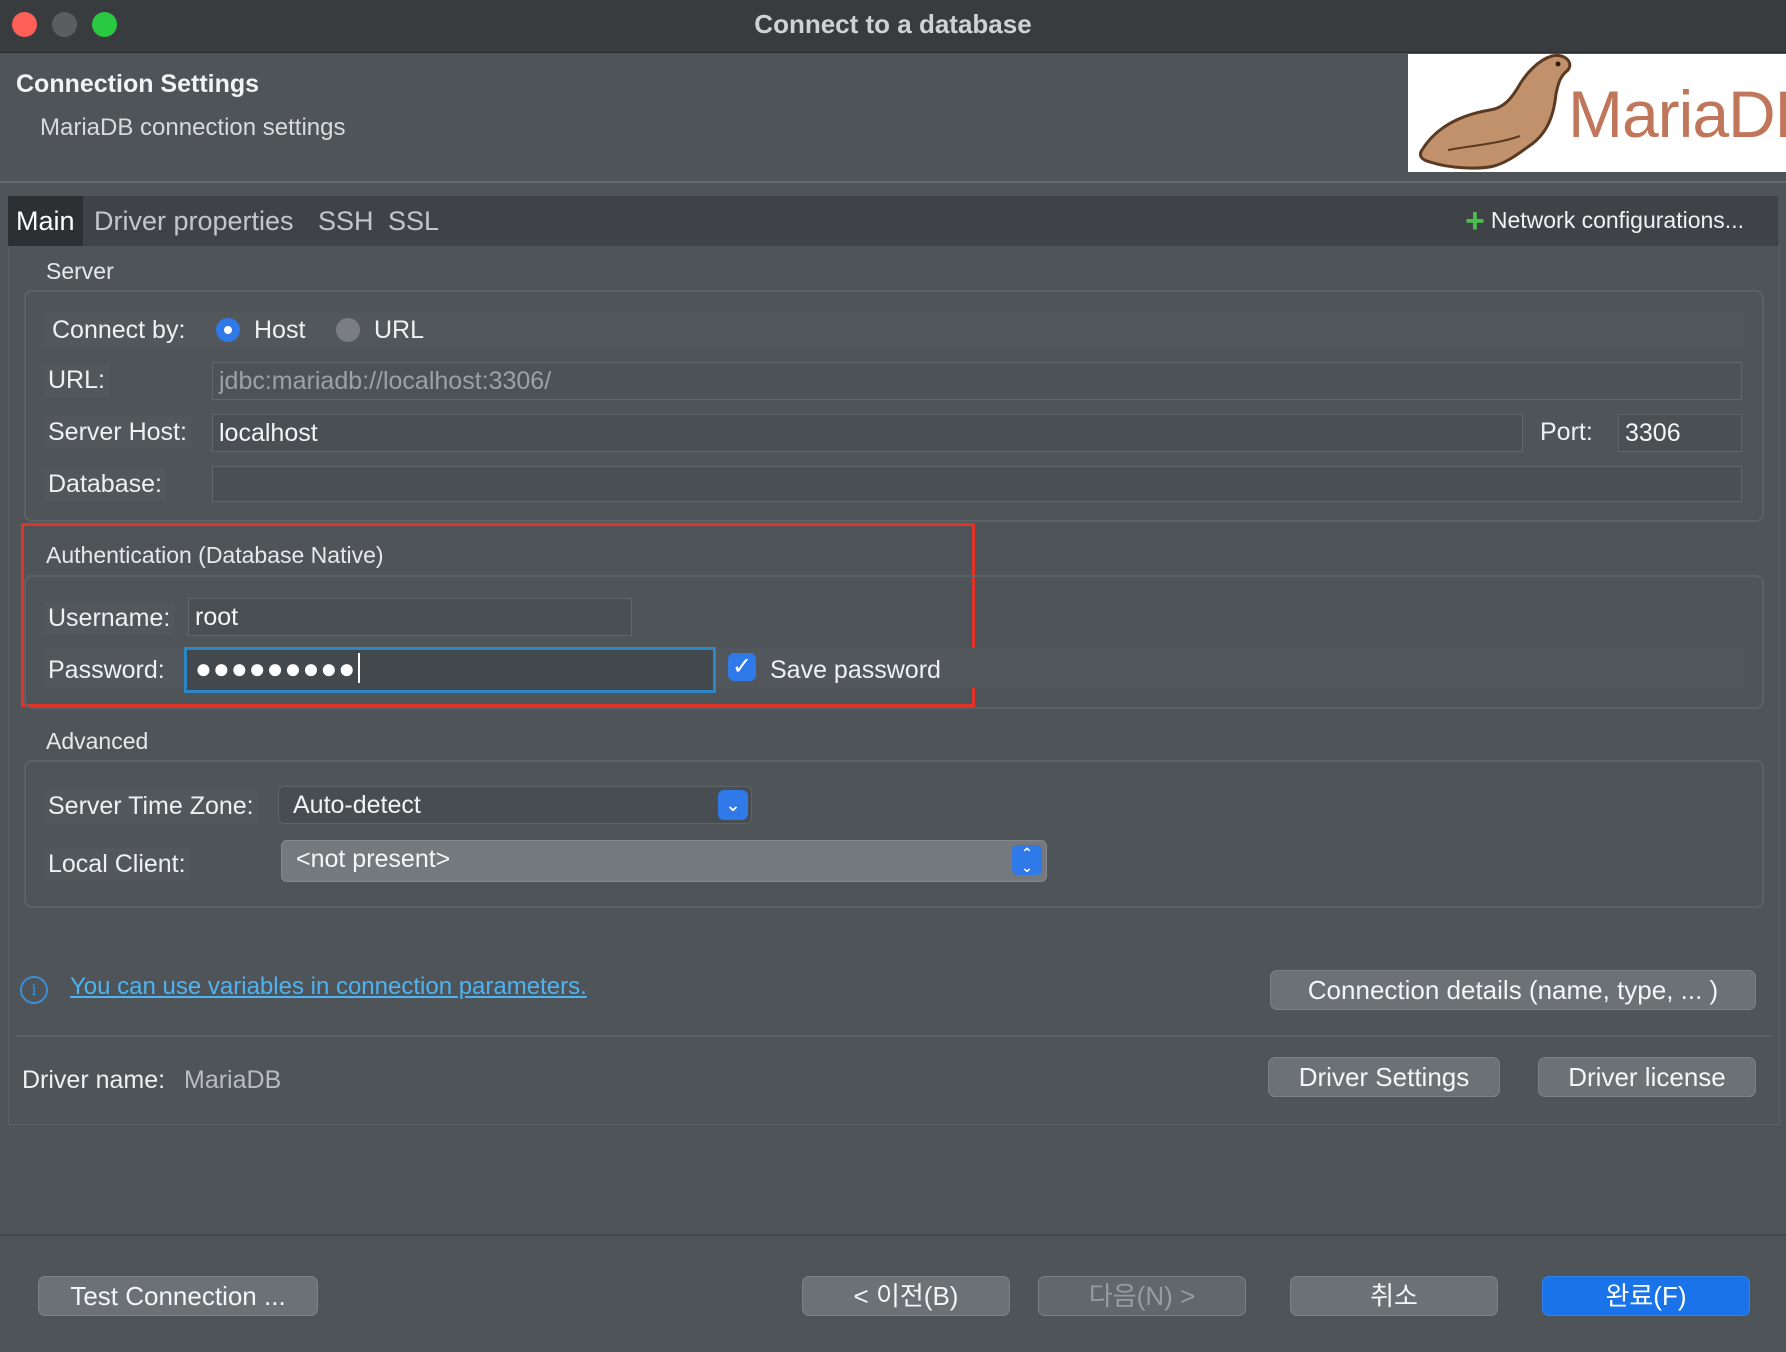 Image resolution: width=1786 pixels, height=1352 pixels. Describe the element at coordinates (664, 861) in the screenshot. I see `local-client-select: <not present>` at that location.